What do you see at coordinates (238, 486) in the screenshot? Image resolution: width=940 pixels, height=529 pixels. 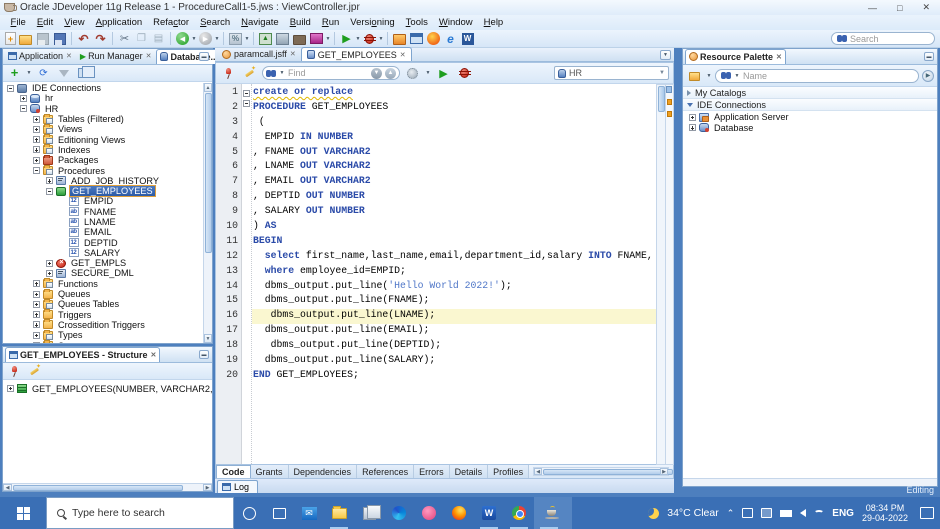 I see `log-tab: Log` at bounding box center [238, 486].